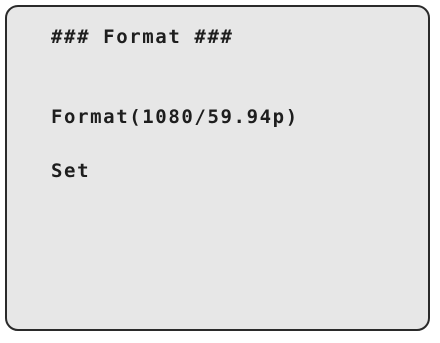 The height and width of the screenshot is (343, 440). I want to click on format-menu-item: Format(1080/59.94p), so click(175, 117).